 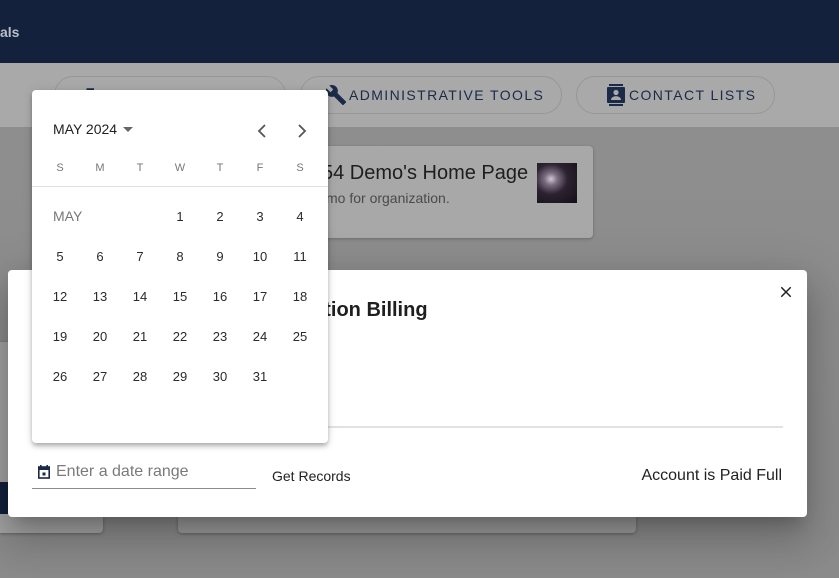 What do you see at coordinates (300, 256) in the screenshot?
I see `calendar-day: 11` at bounding box center [300, 256].